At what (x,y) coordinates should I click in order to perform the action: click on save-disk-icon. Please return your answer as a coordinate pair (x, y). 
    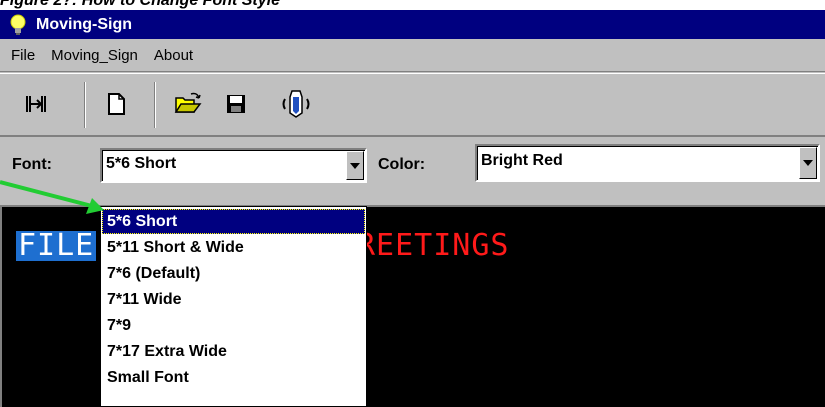
    Looking at the image, I should click on (236, 104).